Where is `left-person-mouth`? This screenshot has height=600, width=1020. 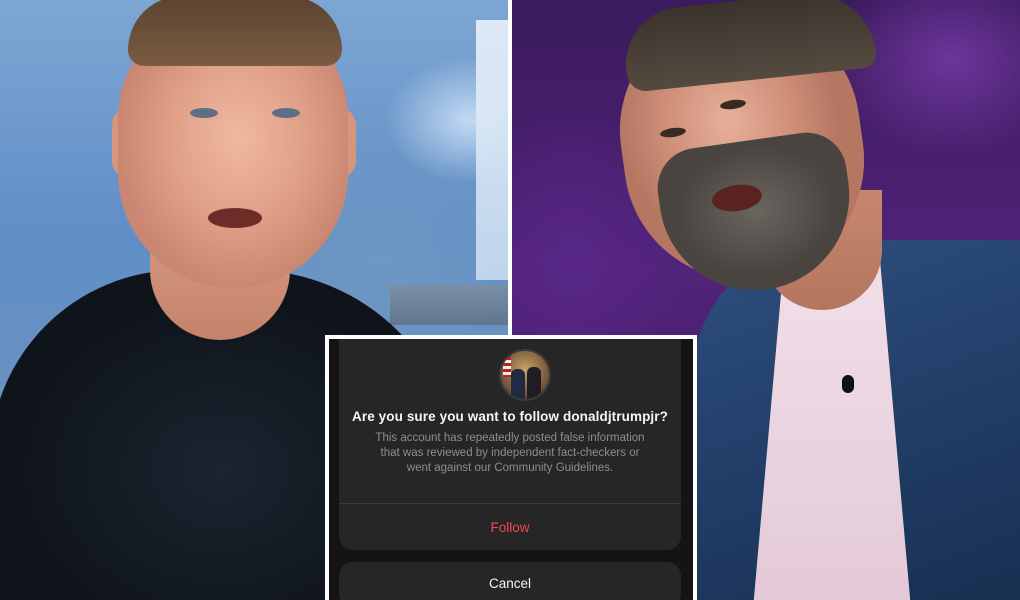
left-person-mouth is located at coordinates (235, 218).